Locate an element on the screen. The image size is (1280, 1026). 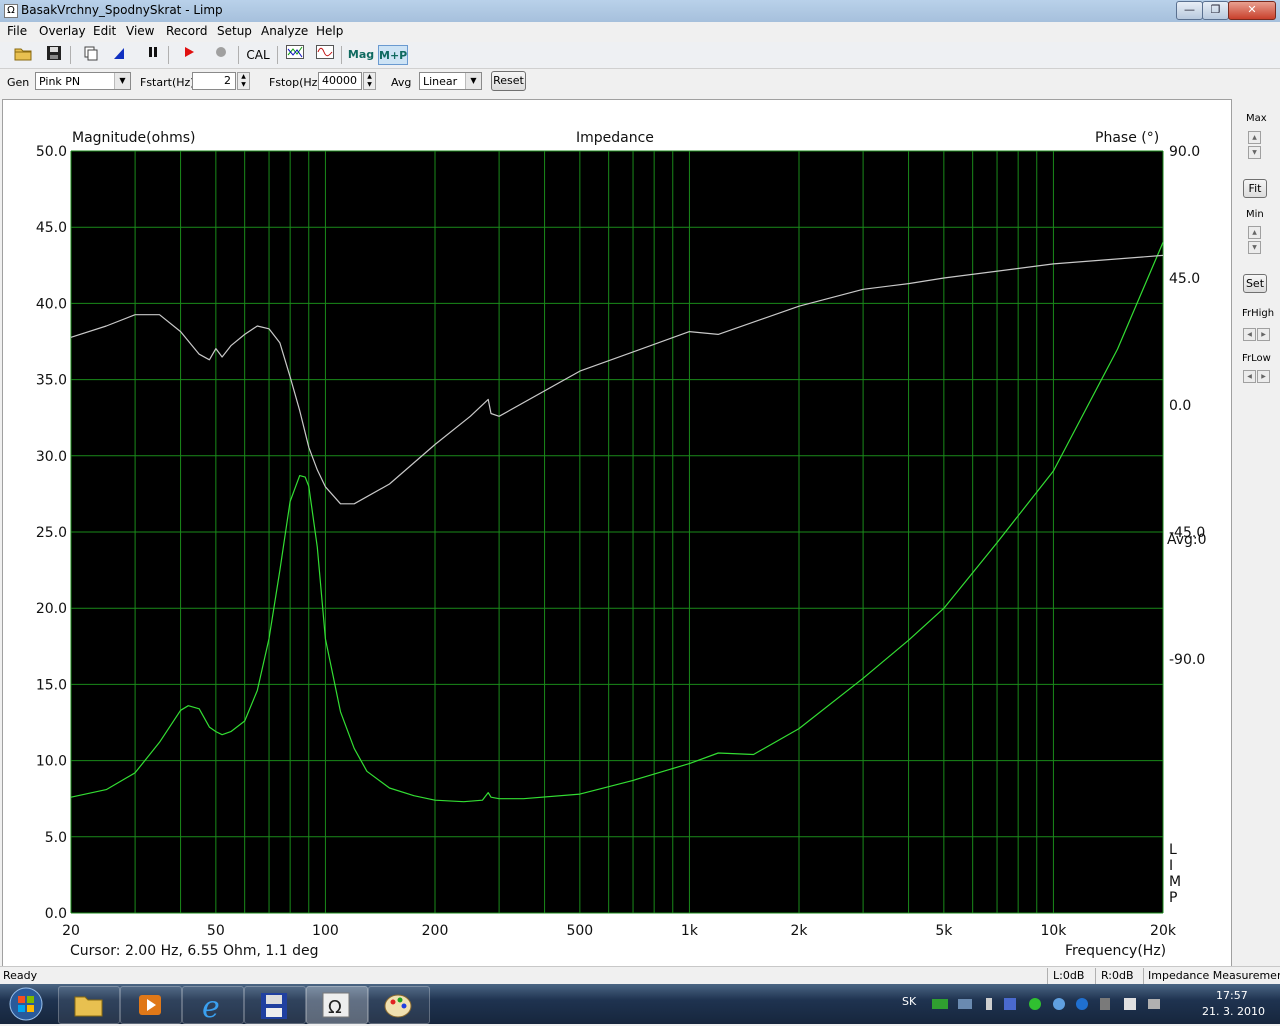
y2-tick-label: 0.0 is located at coordinates (1180, 406).